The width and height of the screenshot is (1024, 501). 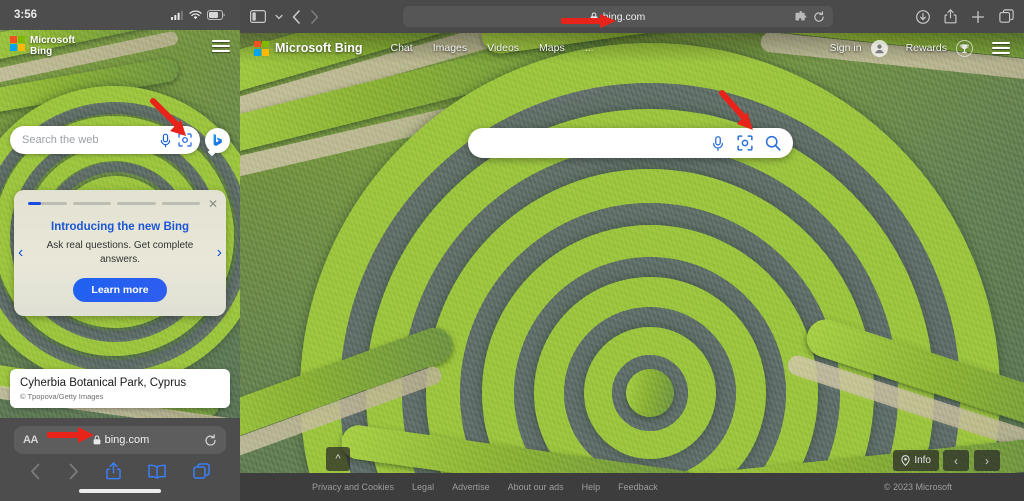 I want to click on search-input, so click(x=630, y=143).